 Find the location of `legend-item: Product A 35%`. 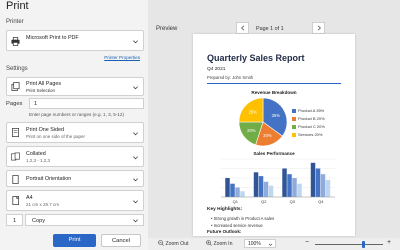

legend-item: Product A 35% is located at coordinates (308, 110).